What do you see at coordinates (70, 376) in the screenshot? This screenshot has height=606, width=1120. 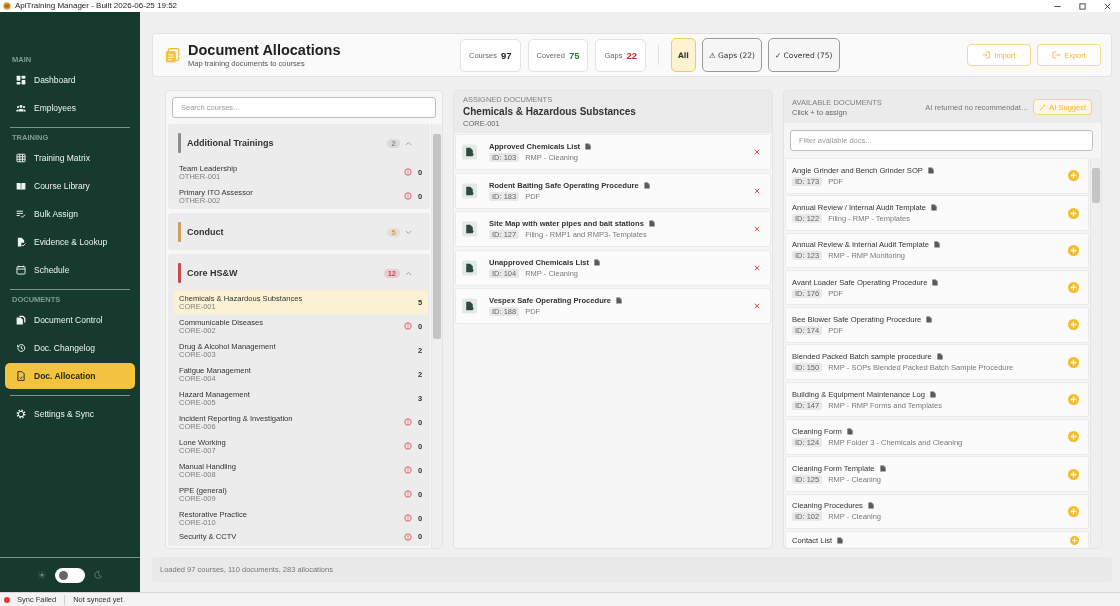 I see `nav-item: Doc. Allocation` at bounding box center [70, 376].